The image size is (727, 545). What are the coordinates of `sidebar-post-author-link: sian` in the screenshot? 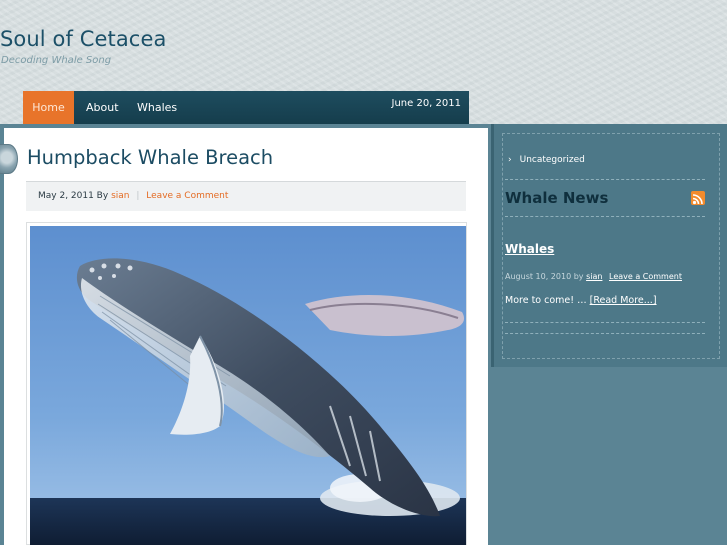 It's located at (594, 276).